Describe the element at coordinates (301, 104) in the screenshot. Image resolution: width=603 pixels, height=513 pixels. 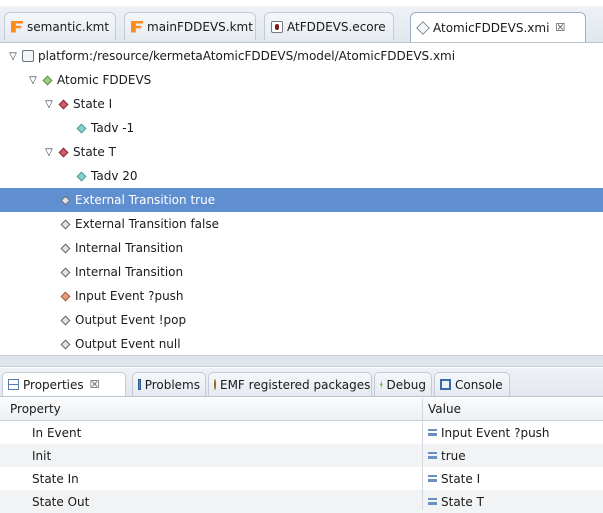
I see `tree-item-state-i: ▽ State I` at that location.